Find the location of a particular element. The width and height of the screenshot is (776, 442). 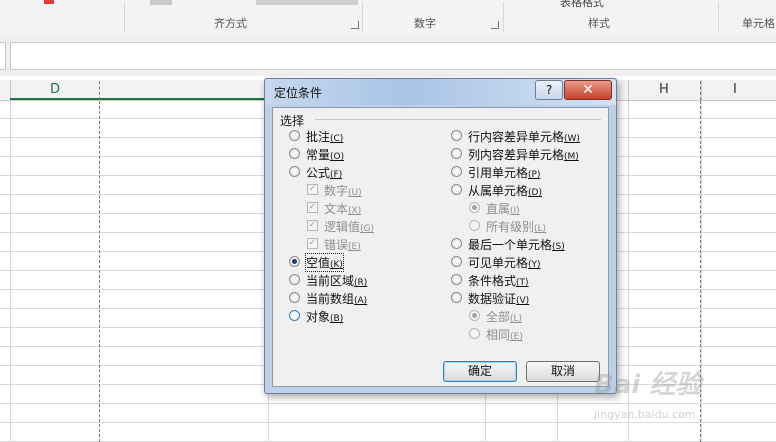

hotkey-hint: (W) is located at coordinates (572, 139).